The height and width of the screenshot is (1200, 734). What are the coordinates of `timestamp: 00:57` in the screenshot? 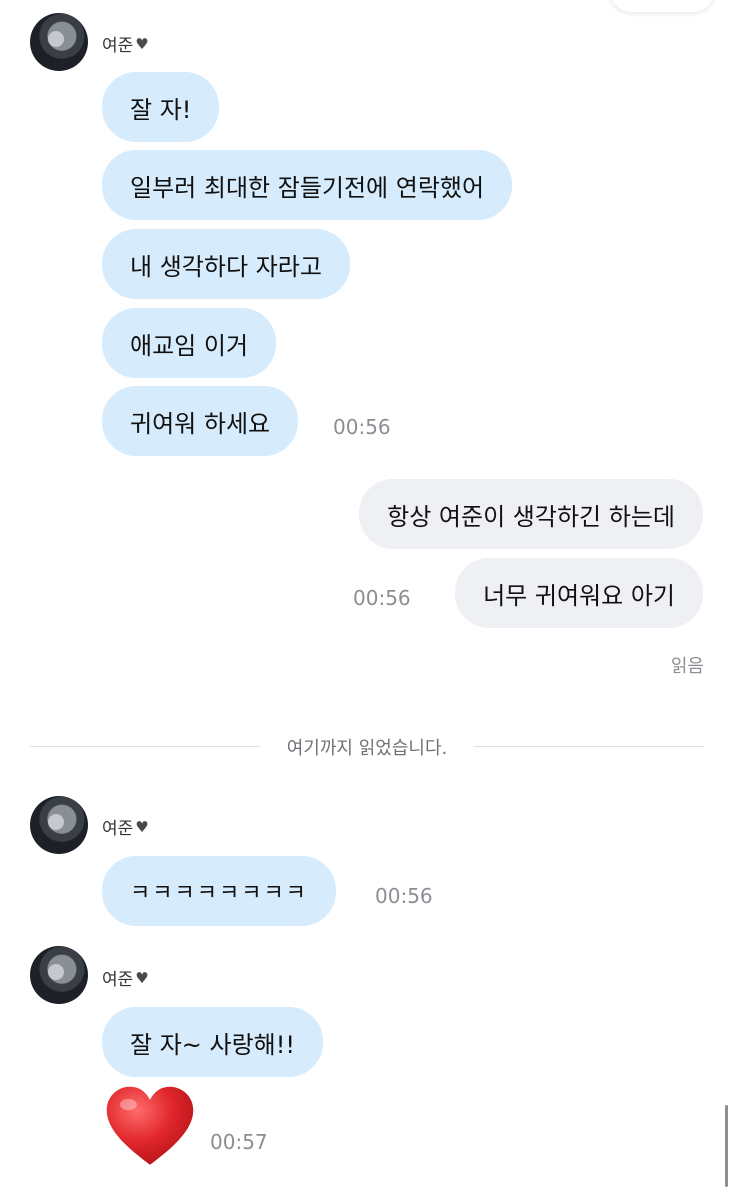 It's located at (239, 1142).